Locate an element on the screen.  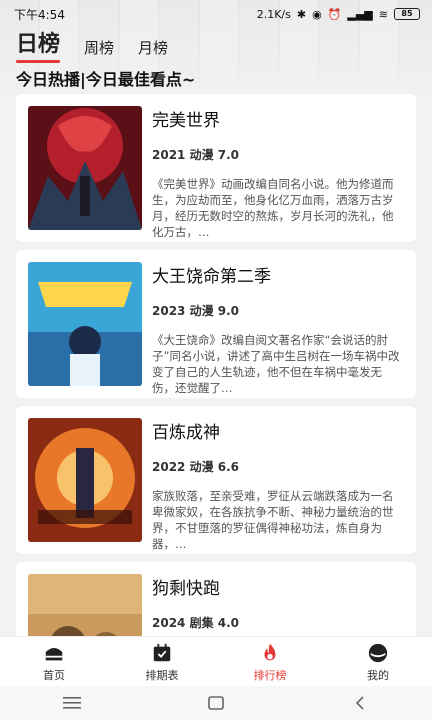
page-subtitle: 今日热播|今日最佳看点~ is located at coordinates (106, 79).